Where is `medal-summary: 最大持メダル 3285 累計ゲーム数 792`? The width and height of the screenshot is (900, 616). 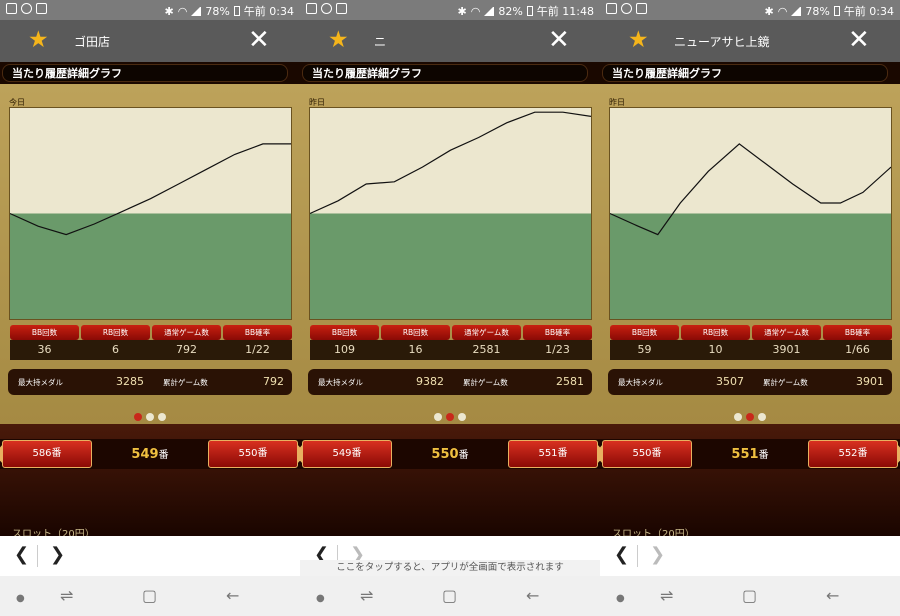
medal-summary: 最大持メダル 3285 累計ゲーム数 792 is located at coordinates (150, 382).